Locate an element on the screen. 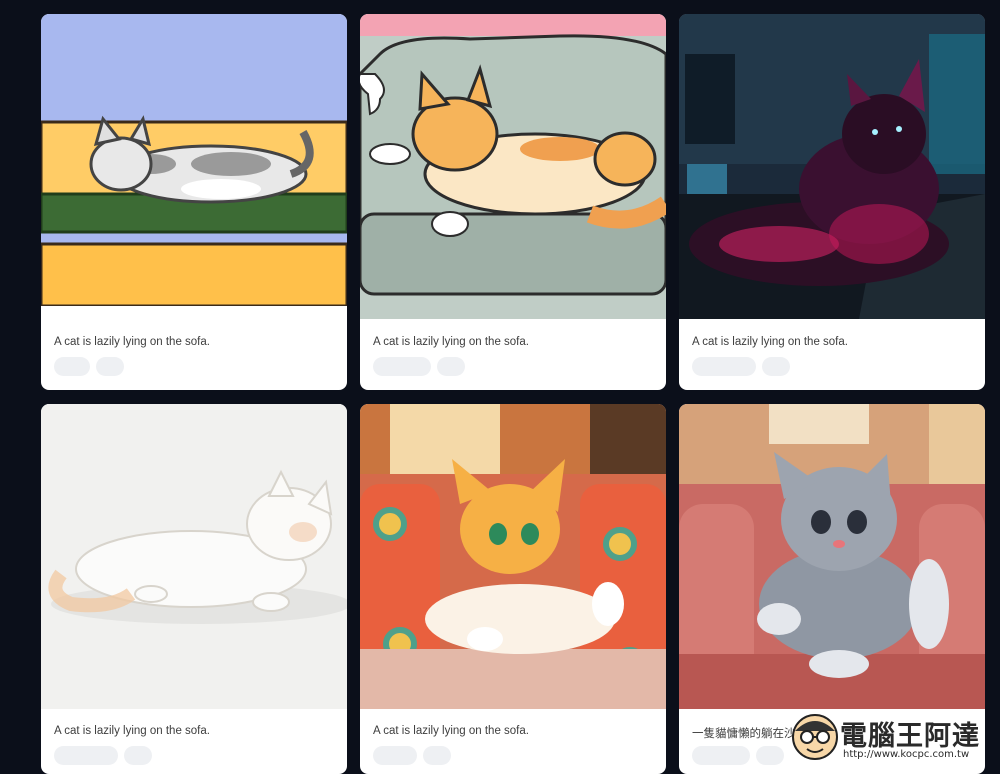  image-card-1: A cat is lazily lying on the sofa. is located at coordinates (194, 202).